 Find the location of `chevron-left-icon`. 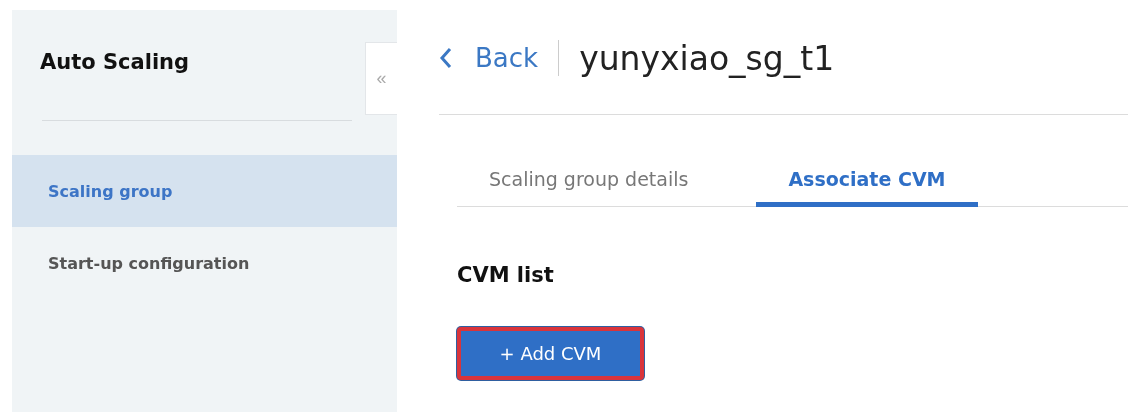

chevron-left-icon is located at coordinates (446, 58).